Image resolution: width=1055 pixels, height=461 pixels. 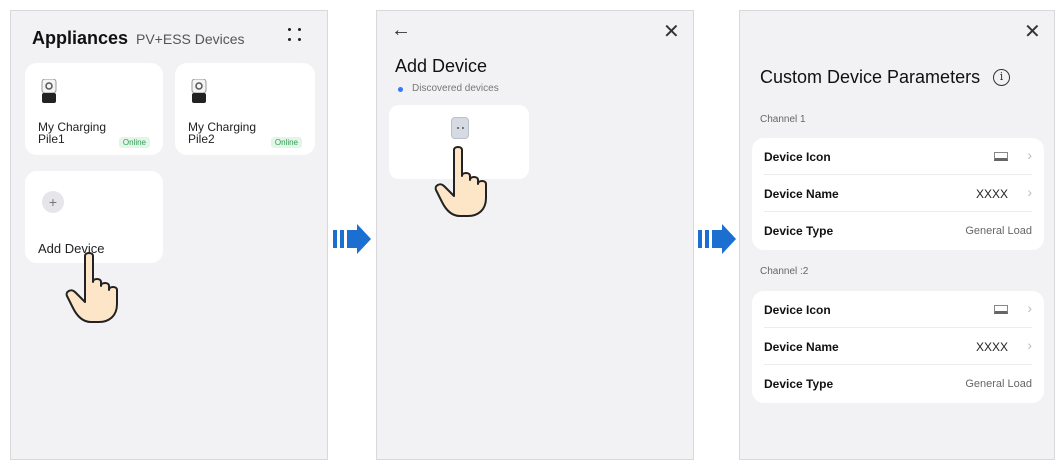 I want to click on tab-pv-ess-devices: PV+ESS Devices, so click(x=190, y=39).